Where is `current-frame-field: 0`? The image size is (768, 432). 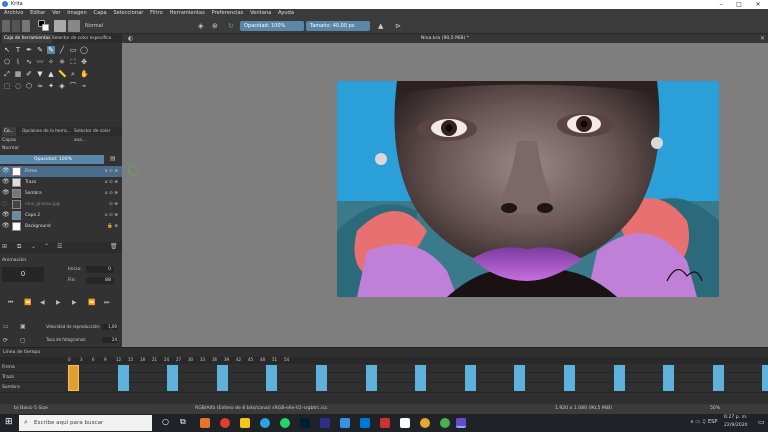 current-frame-field: 0 is located at coordinates (23, 274).